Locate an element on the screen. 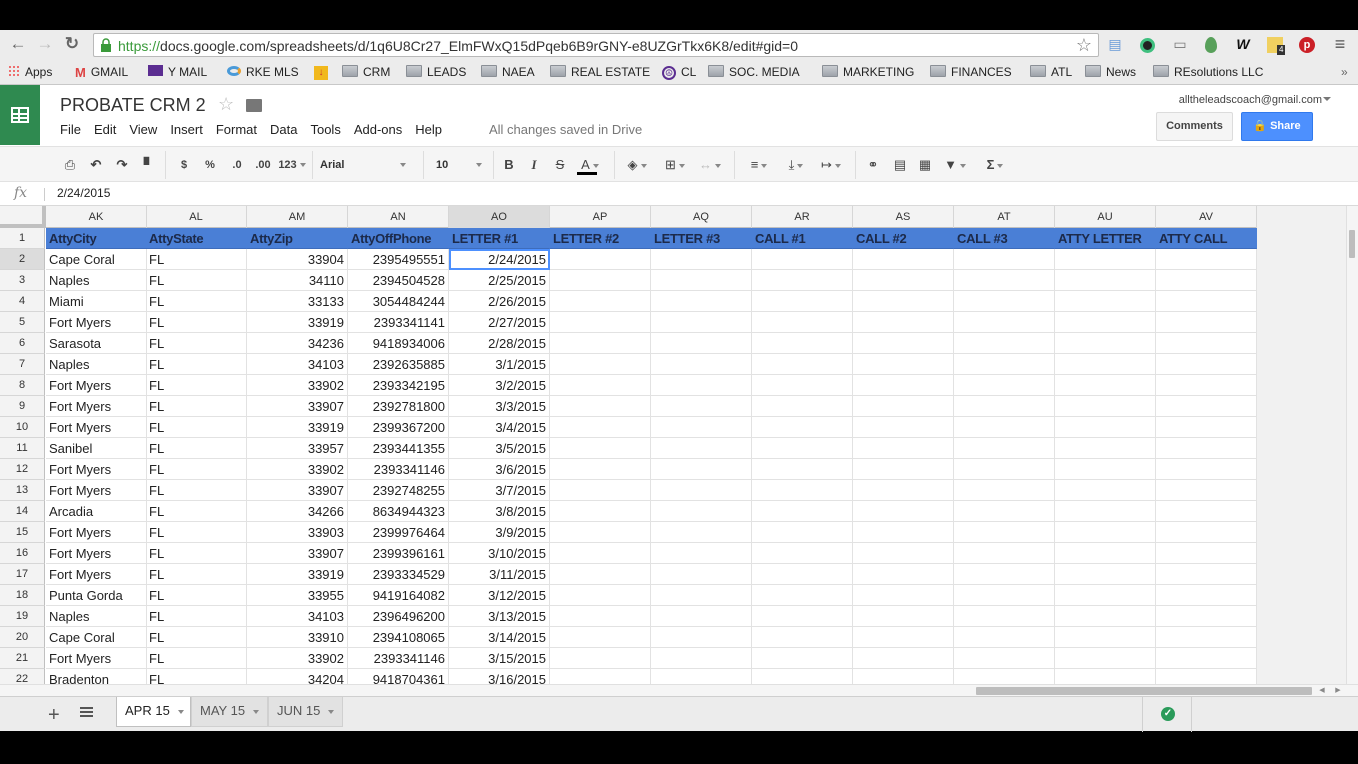 The width and height of the screenshot is (1358, 764). column-header-am: AM is located at coordinates (297, 217).